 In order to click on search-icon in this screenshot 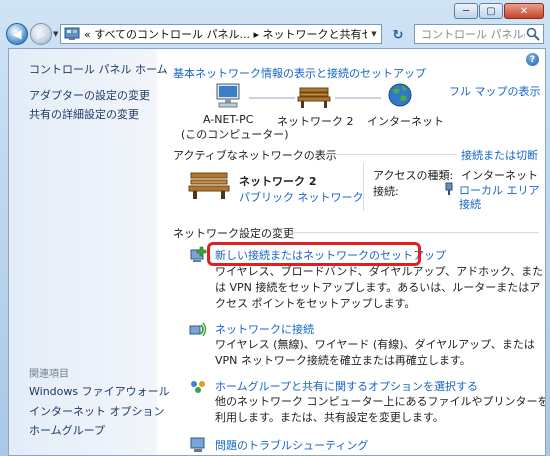, I will do `click(533, 34)`.